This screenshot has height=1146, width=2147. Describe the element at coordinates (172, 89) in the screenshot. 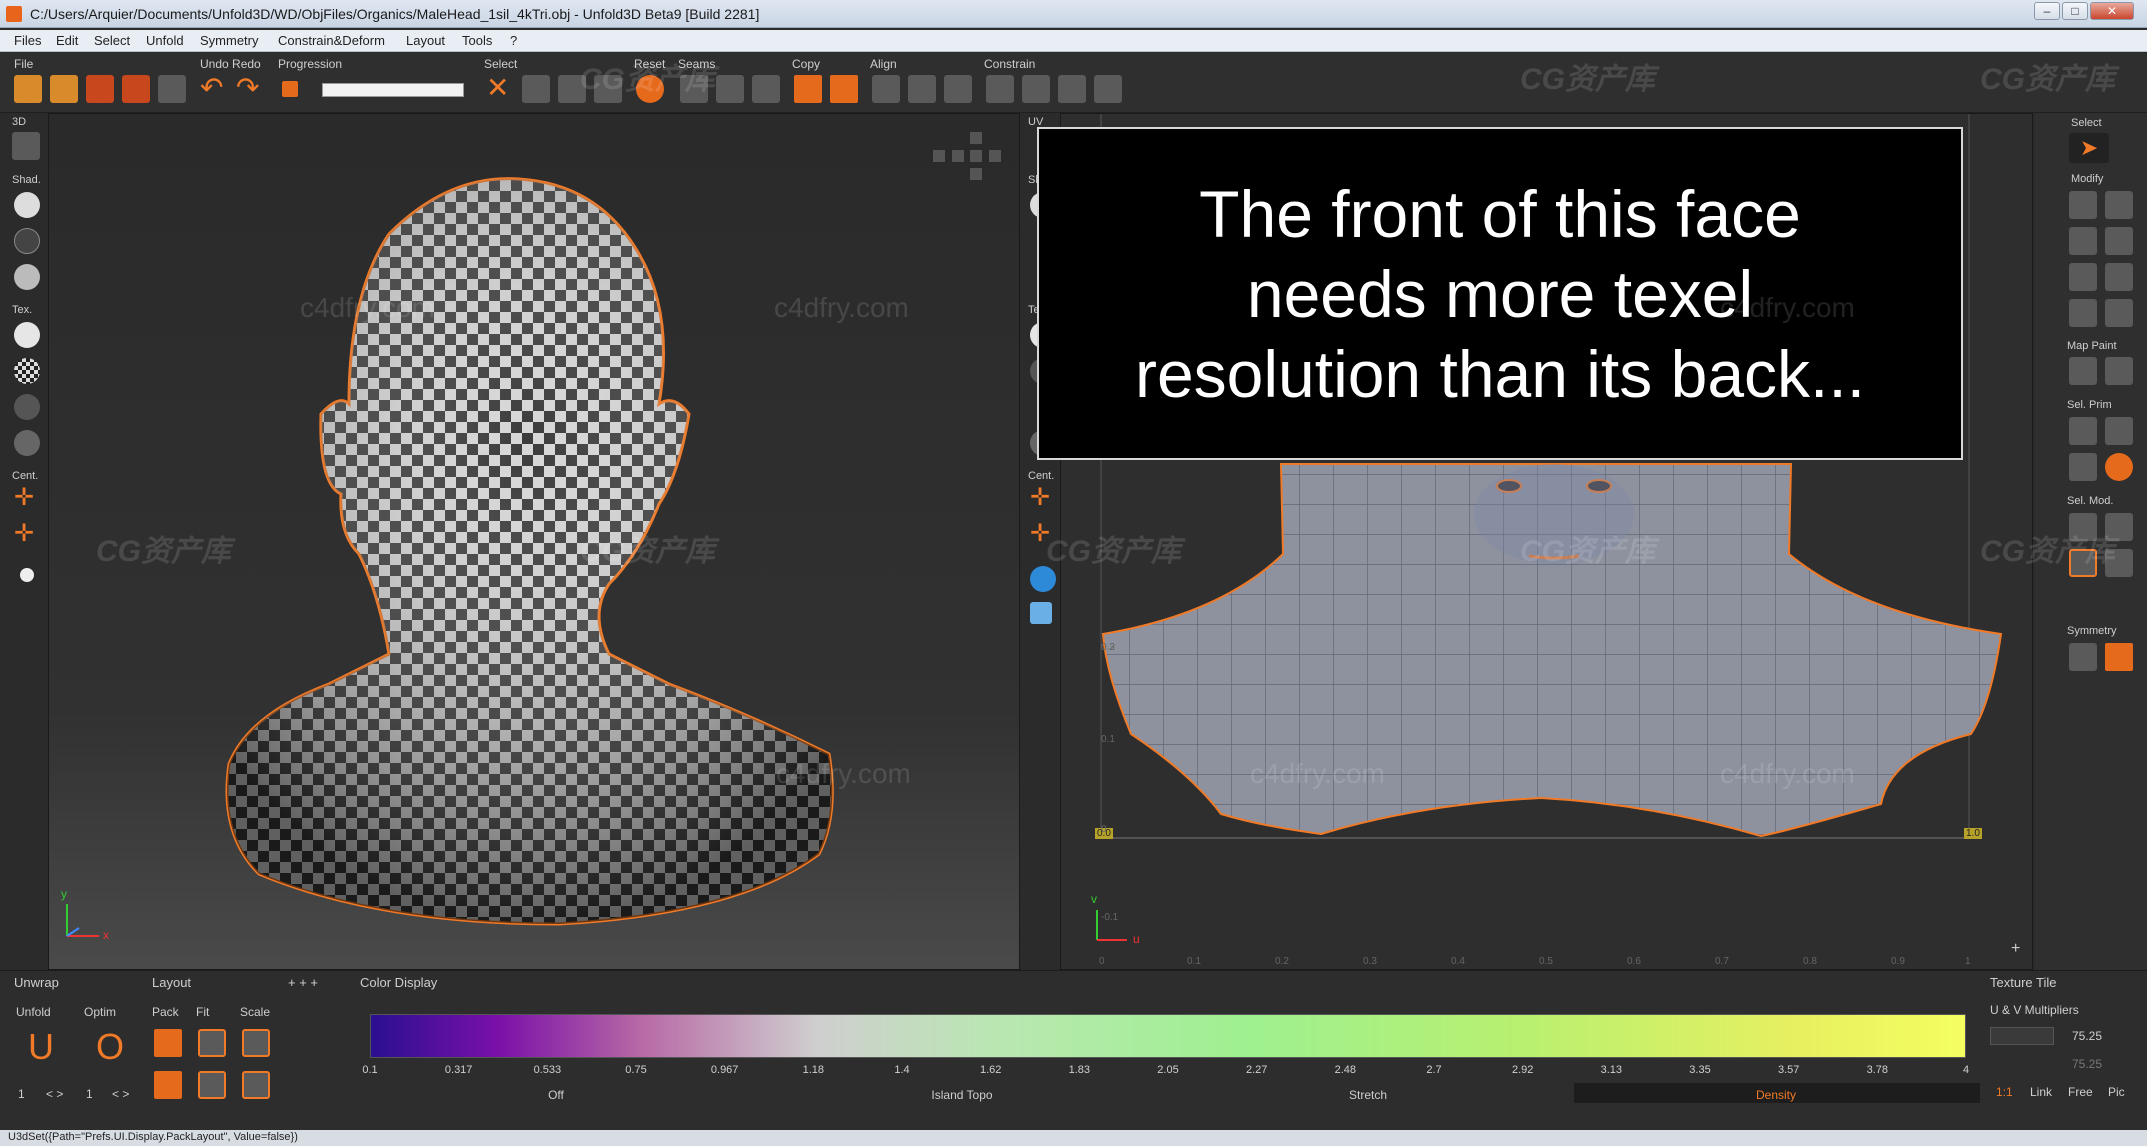

I see `export-icon` at that location.